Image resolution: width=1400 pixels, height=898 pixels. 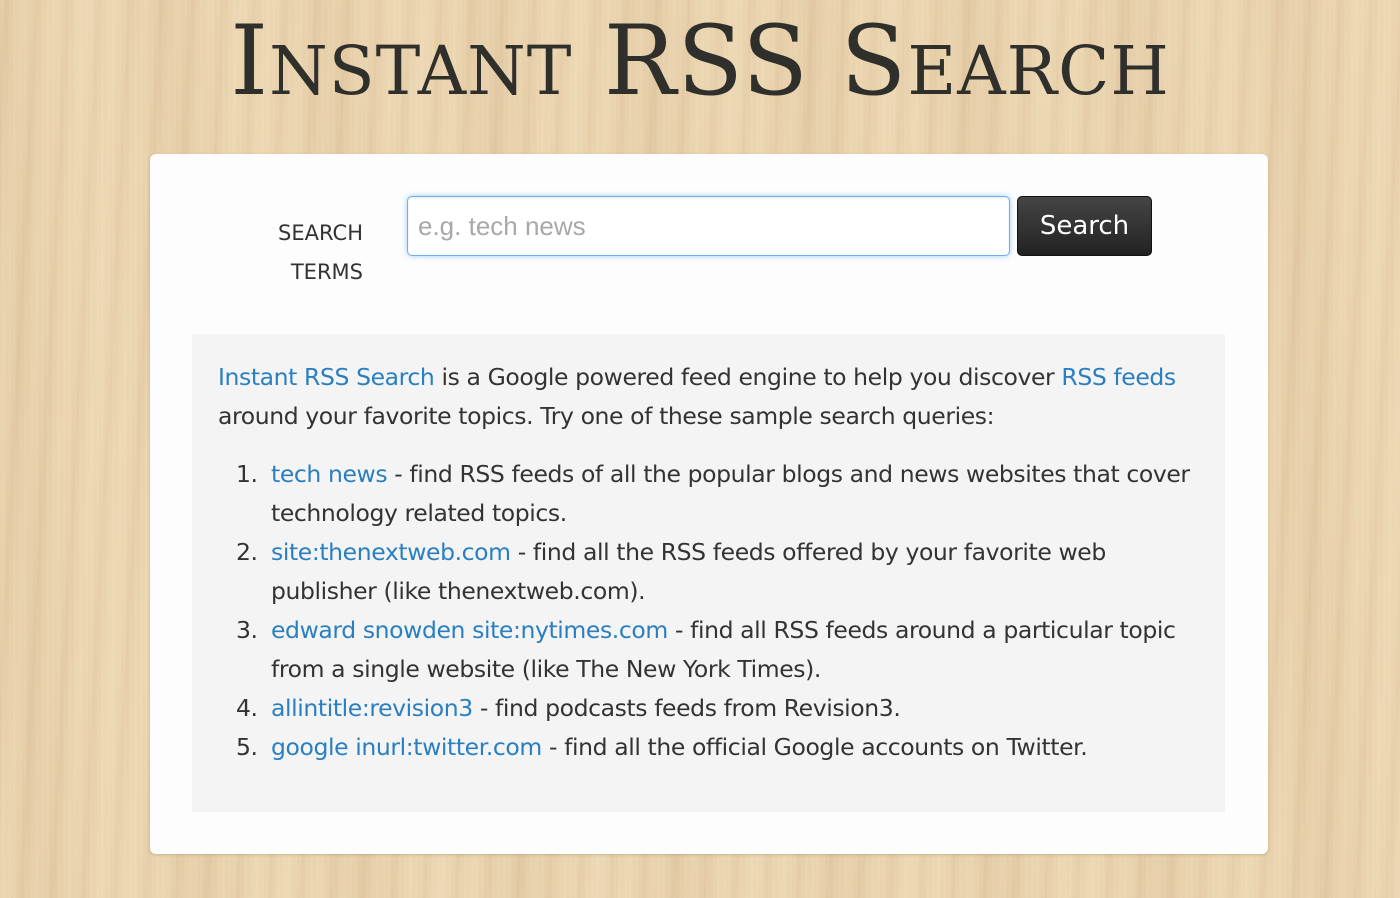 What do you see at coordinates (326, 377) in the screenshot?
I see `instant-rss-search-link: Instant RSS Search` at bounding box center [326, 377].